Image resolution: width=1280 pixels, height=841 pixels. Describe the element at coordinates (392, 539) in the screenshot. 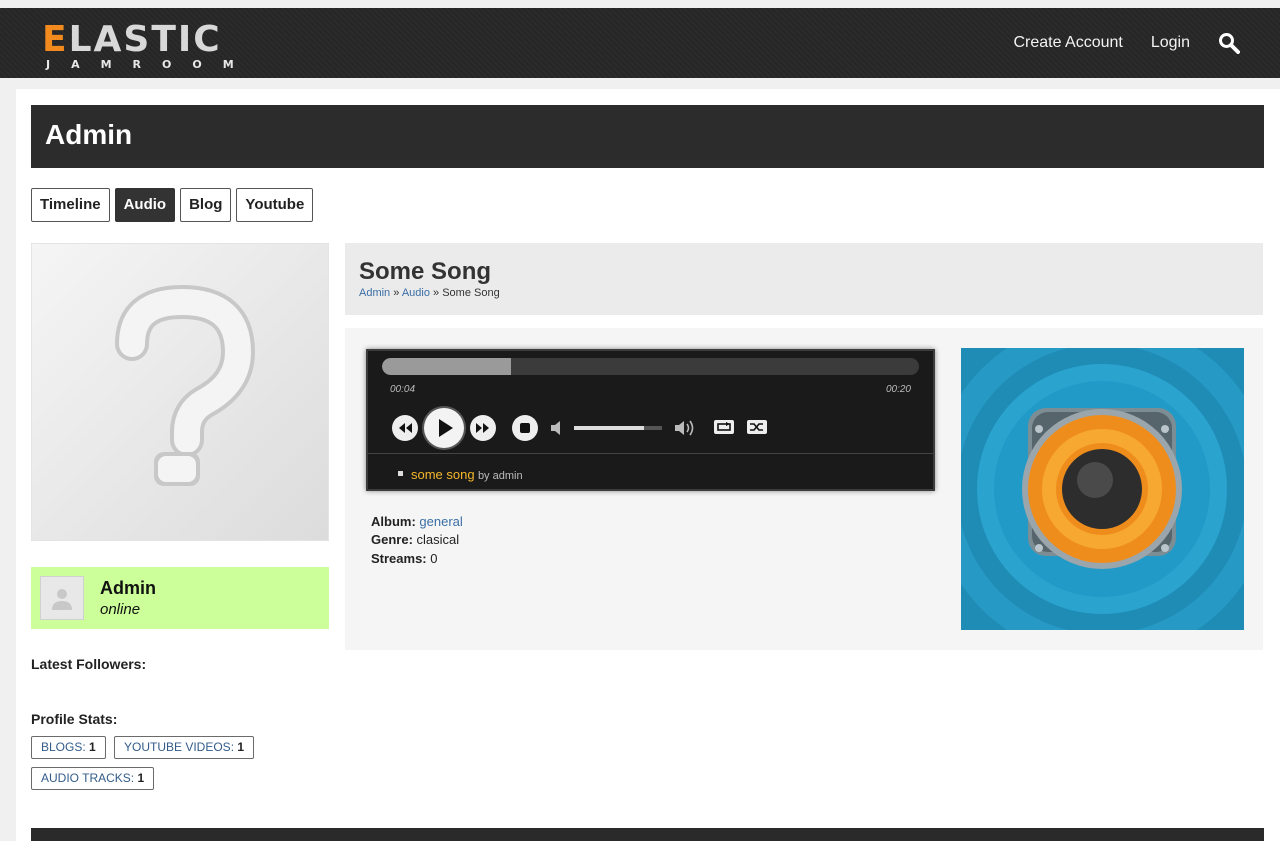

I see `genre-label: Genre:` at that location.